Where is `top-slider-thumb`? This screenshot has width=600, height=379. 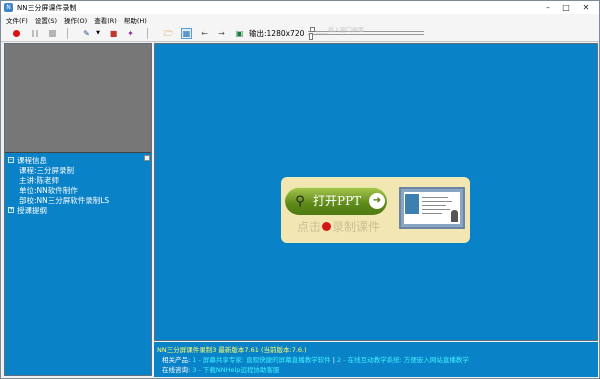 top-slider-thumb is located at coordinates (312, 29).